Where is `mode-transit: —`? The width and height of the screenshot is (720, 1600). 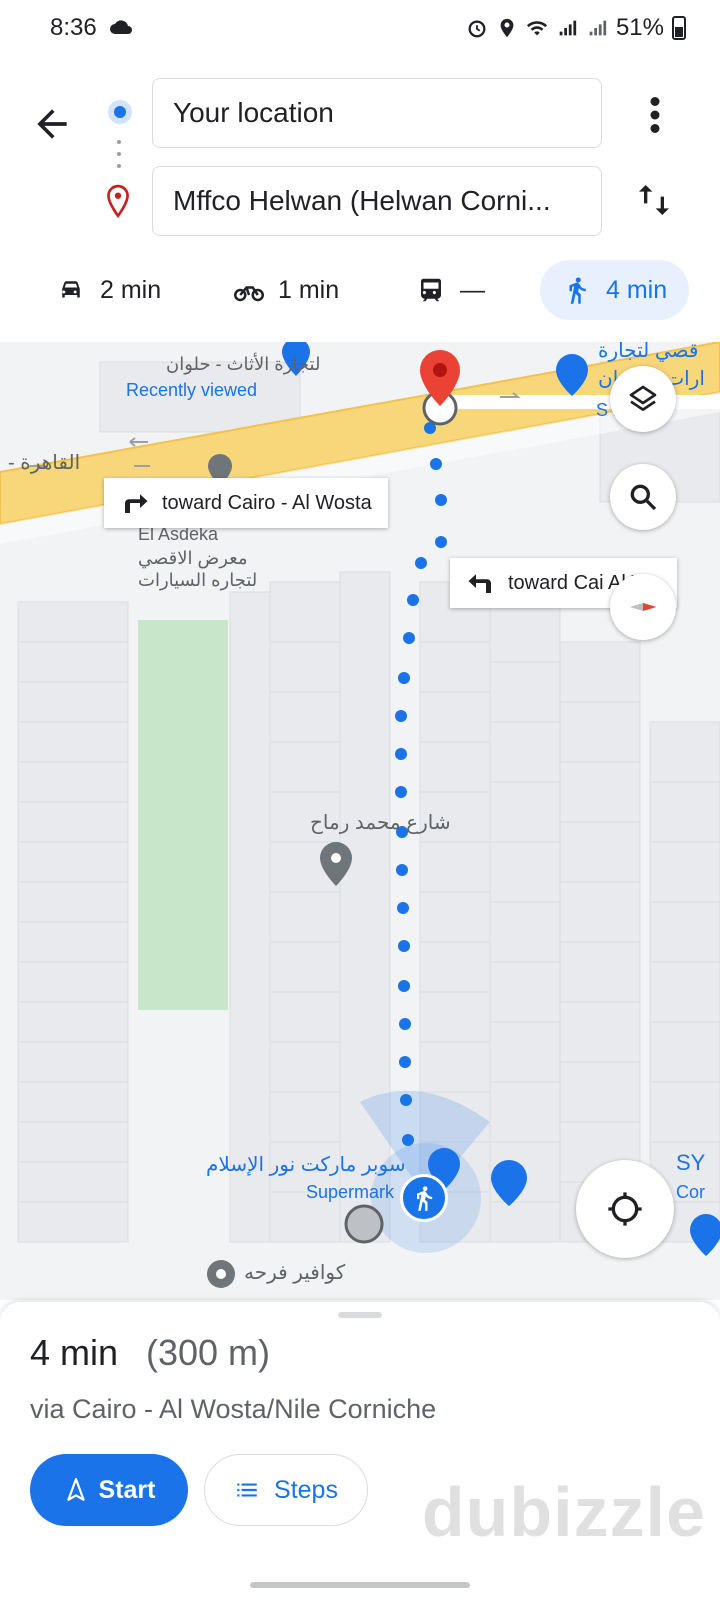 mode-transit: — is located at coordinates (450, 290).